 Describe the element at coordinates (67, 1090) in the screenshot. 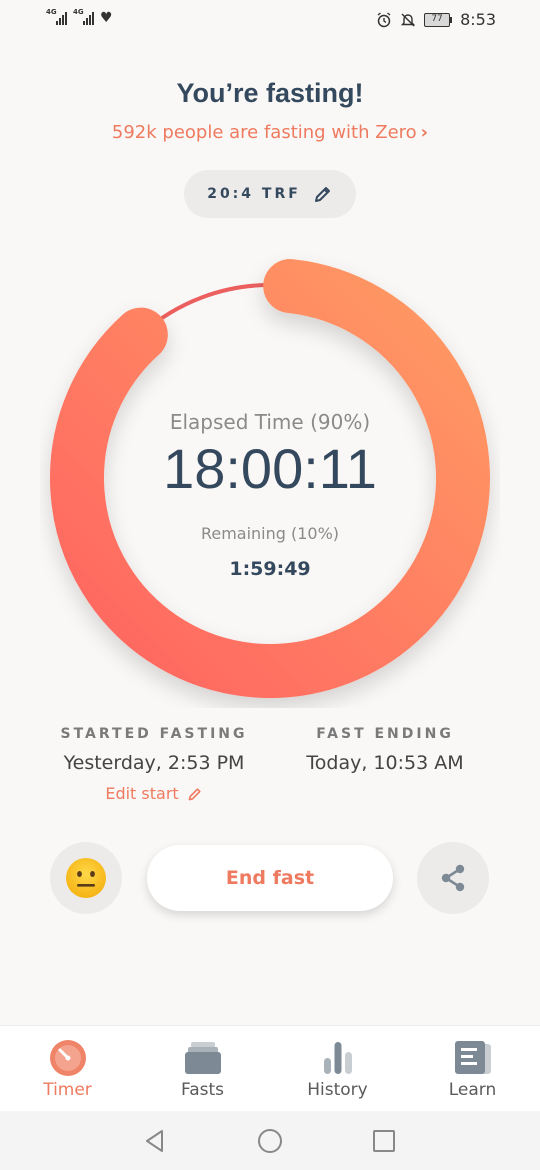

I see `tab-timer-label: Timer` at that location.